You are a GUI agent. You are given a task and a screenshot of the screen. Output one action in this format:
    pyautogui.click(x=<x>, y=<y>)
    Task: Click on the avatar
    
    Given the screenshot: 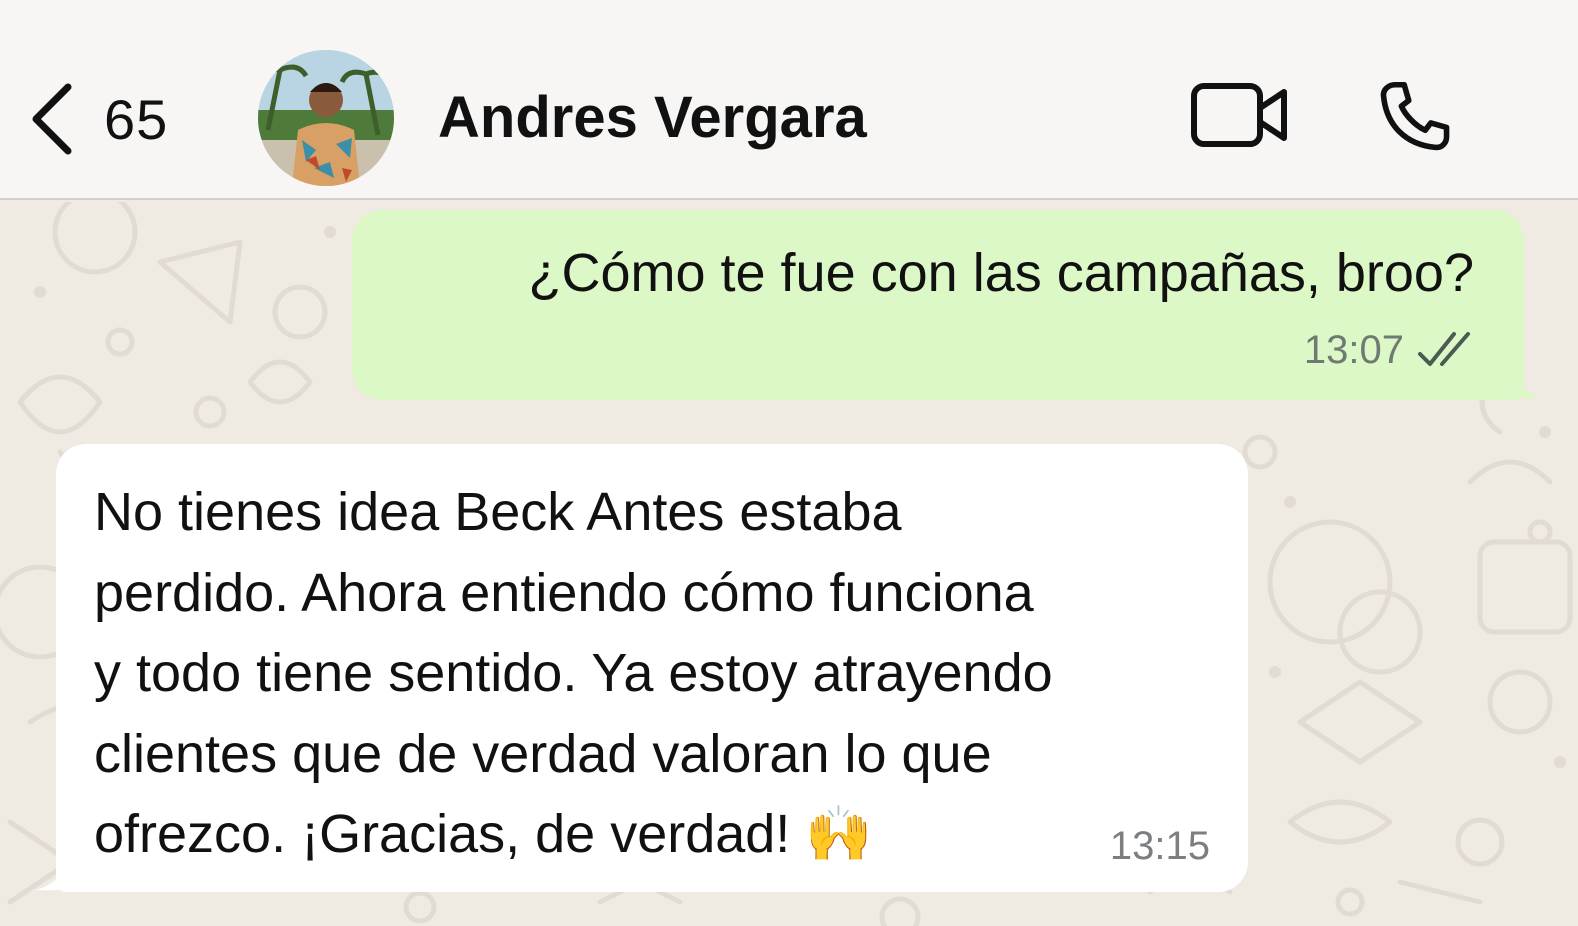 What is the action you would take?
    pyautogui.click(x=326, y=118)
    